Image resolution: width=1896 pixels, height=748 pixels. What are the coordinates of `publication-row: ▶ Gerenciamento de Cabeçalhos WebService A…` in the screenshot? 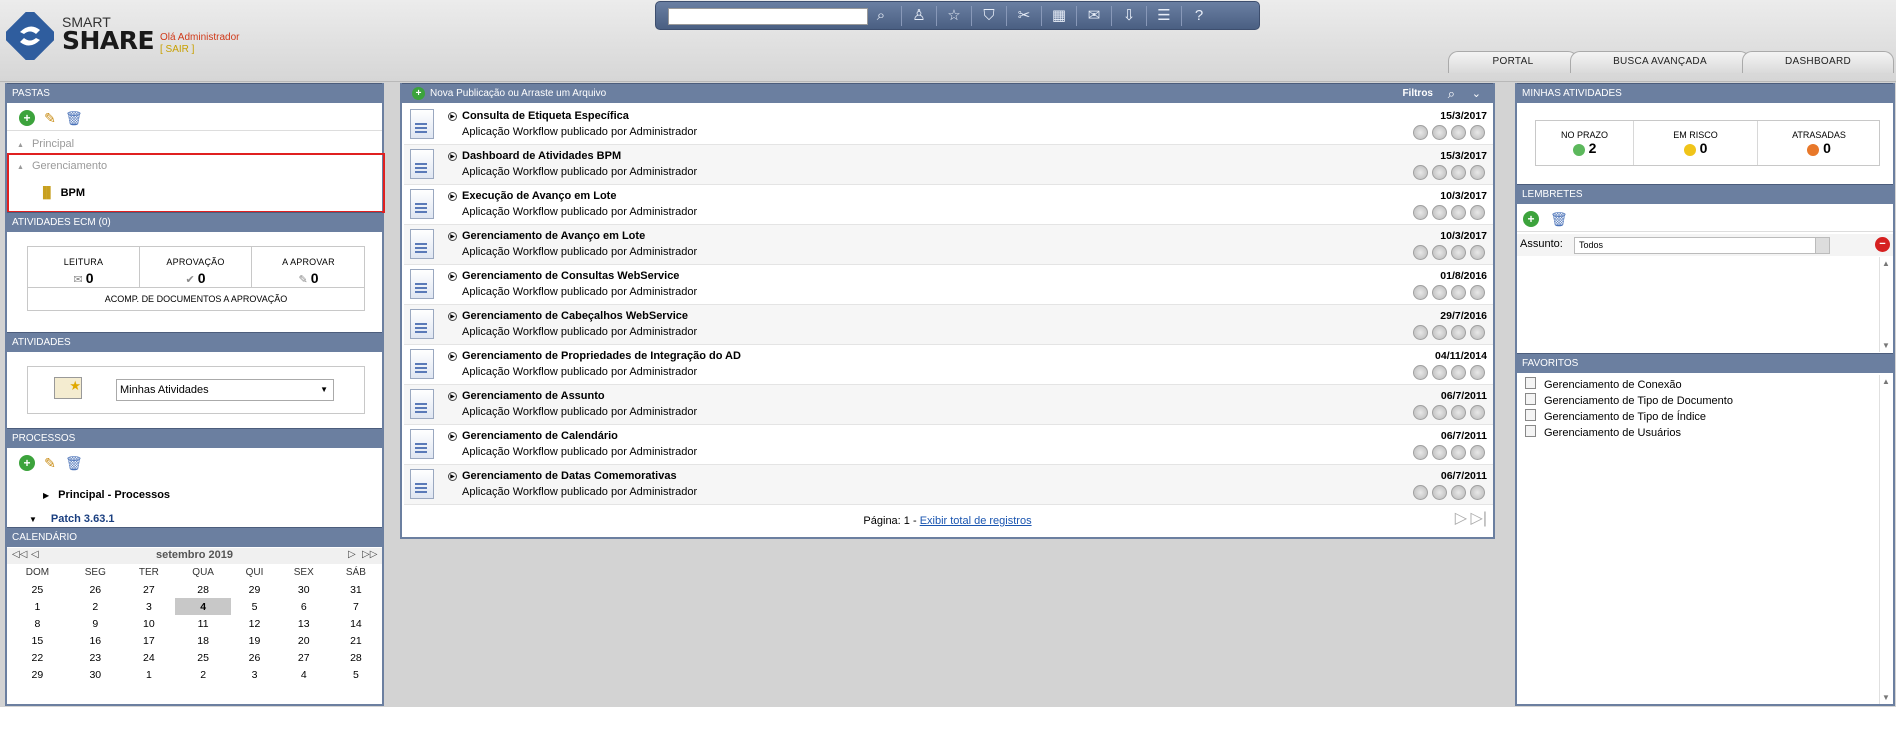 It's located at (948, 325).